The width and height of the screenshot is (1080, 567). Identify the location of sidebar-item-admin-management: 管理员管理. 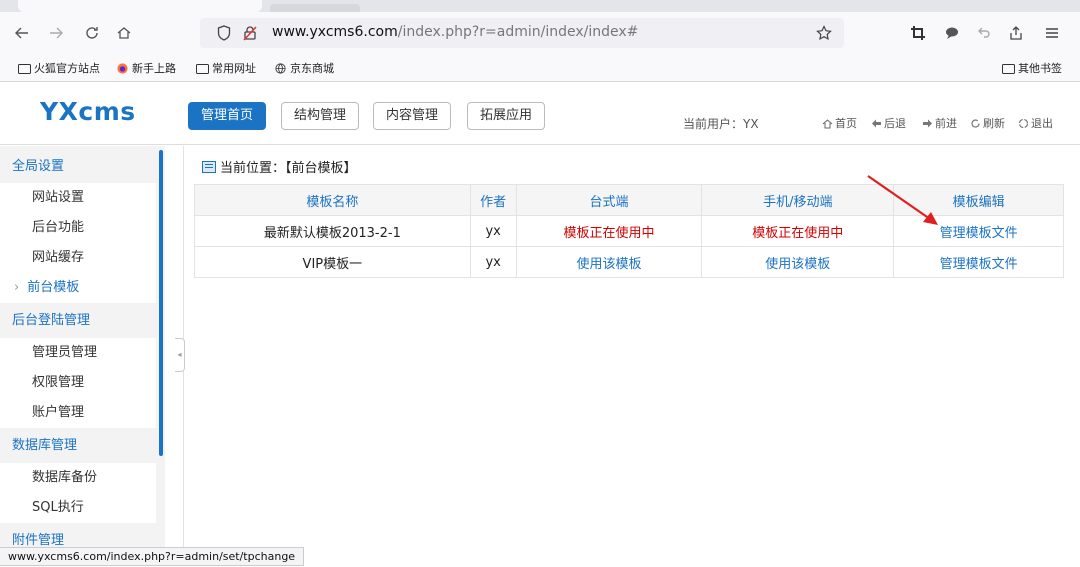
(78, 353).